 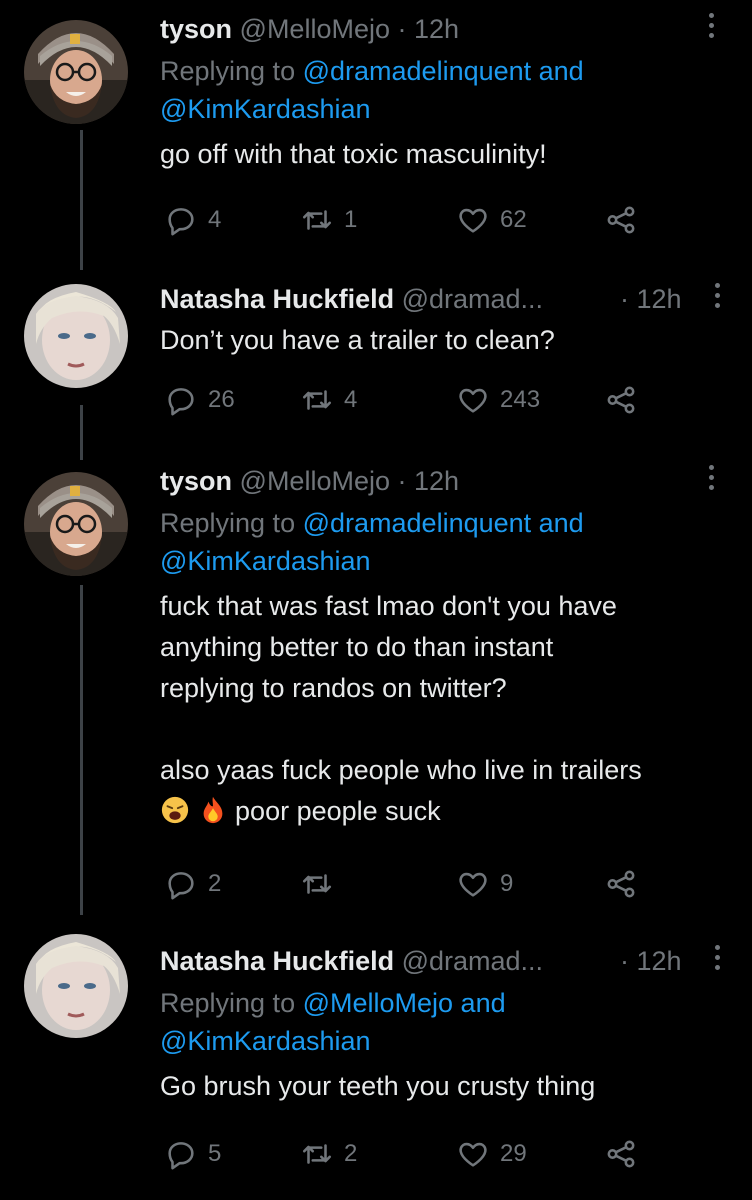 I want to click on like-count: 9, so click(x=507, y=883).